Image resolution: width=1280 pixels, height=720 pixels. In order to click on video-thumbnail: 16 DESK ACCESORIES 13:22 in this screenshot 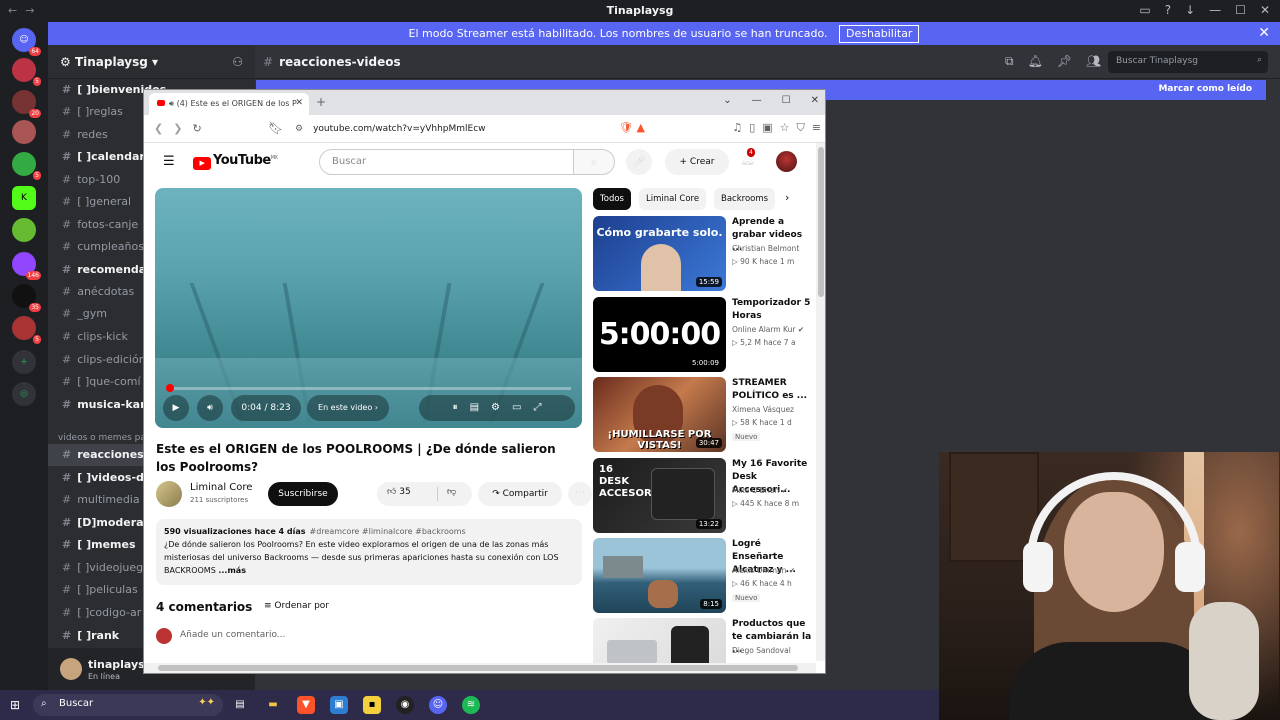, I will do `click(659, 495)`.